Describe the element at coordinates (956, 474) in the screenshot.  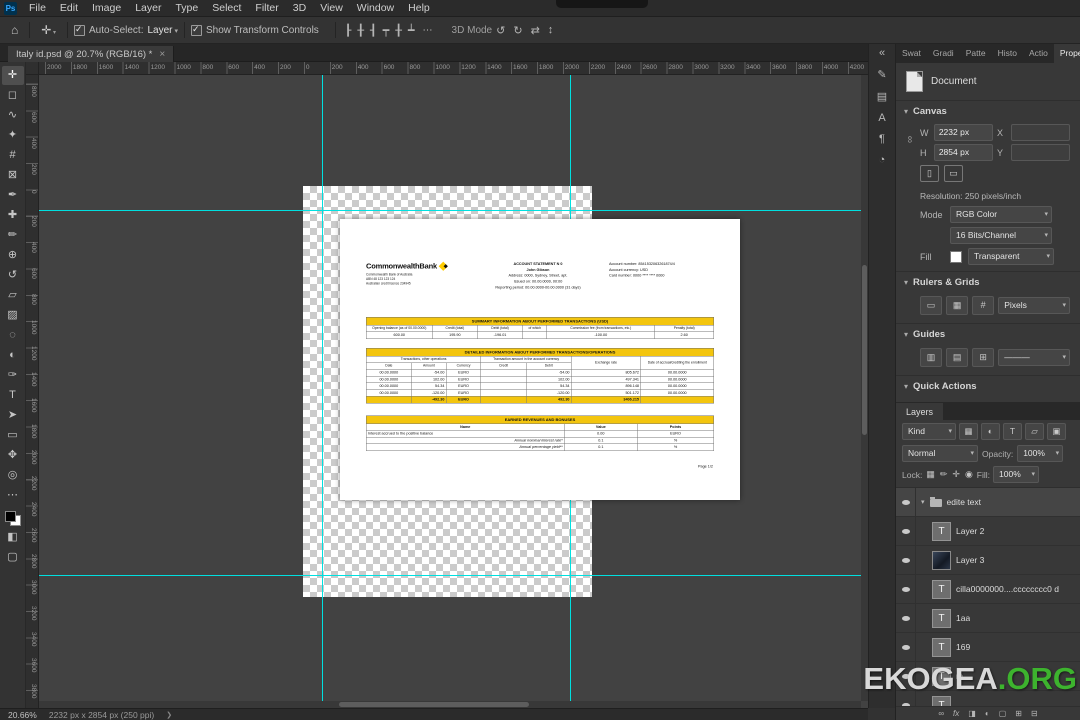
I see `lock-position-icon: ✛` at that location.